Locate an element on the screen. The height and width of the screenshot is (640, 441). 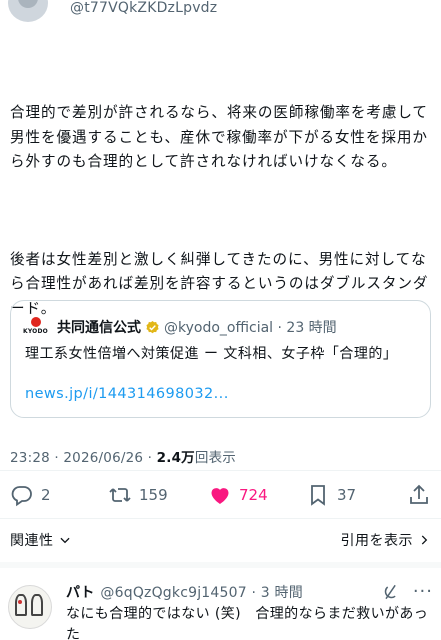
author-avatar is located at coordinates (28, 11).